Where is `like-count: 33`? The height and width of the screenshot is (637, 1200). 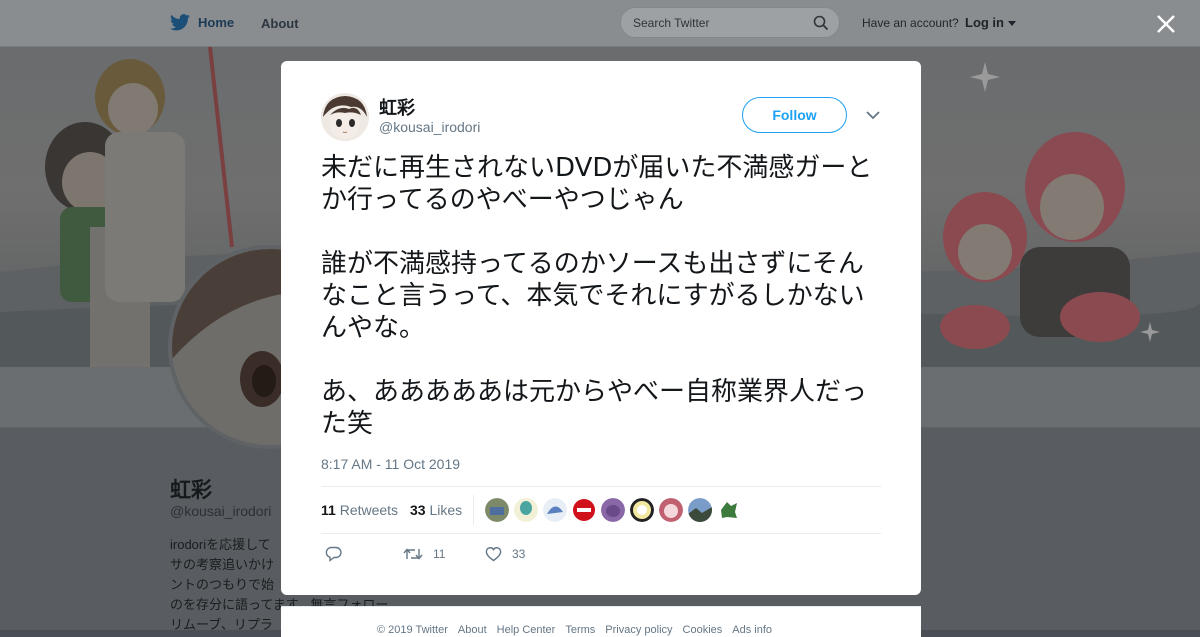 like-count: 33 is located at coordinates (519, 554).